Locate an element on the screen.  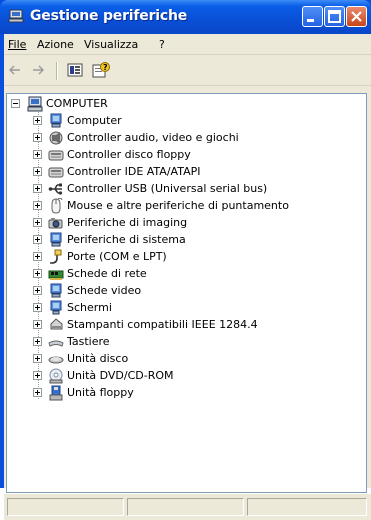
menu-visualizza-label: Visualizza is located at coordinates (111, 44).